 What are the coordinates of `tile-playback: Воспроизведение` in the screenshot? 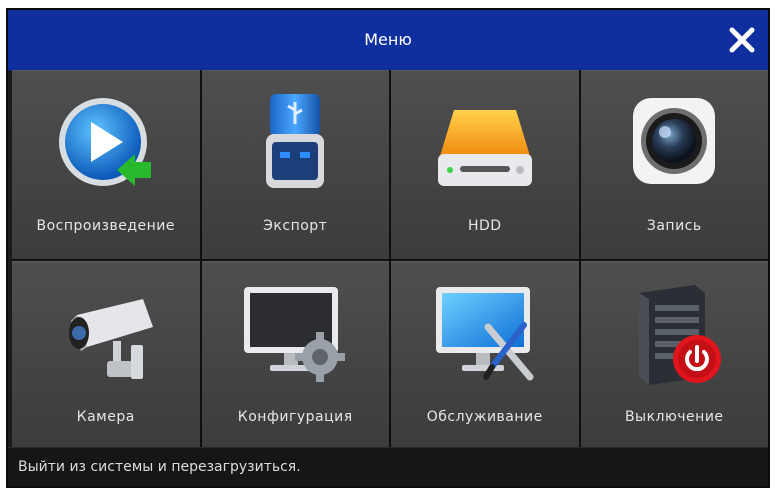 It's located at (106, 164).